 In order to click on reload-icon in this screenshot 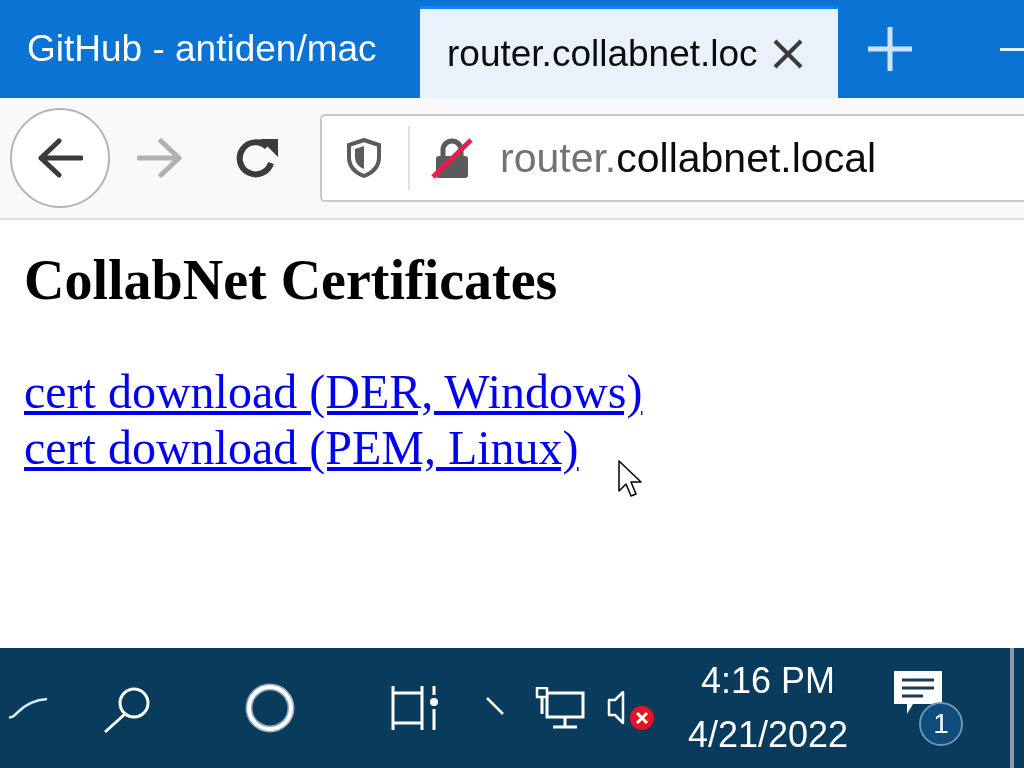, I will do `click(257, 158)`.